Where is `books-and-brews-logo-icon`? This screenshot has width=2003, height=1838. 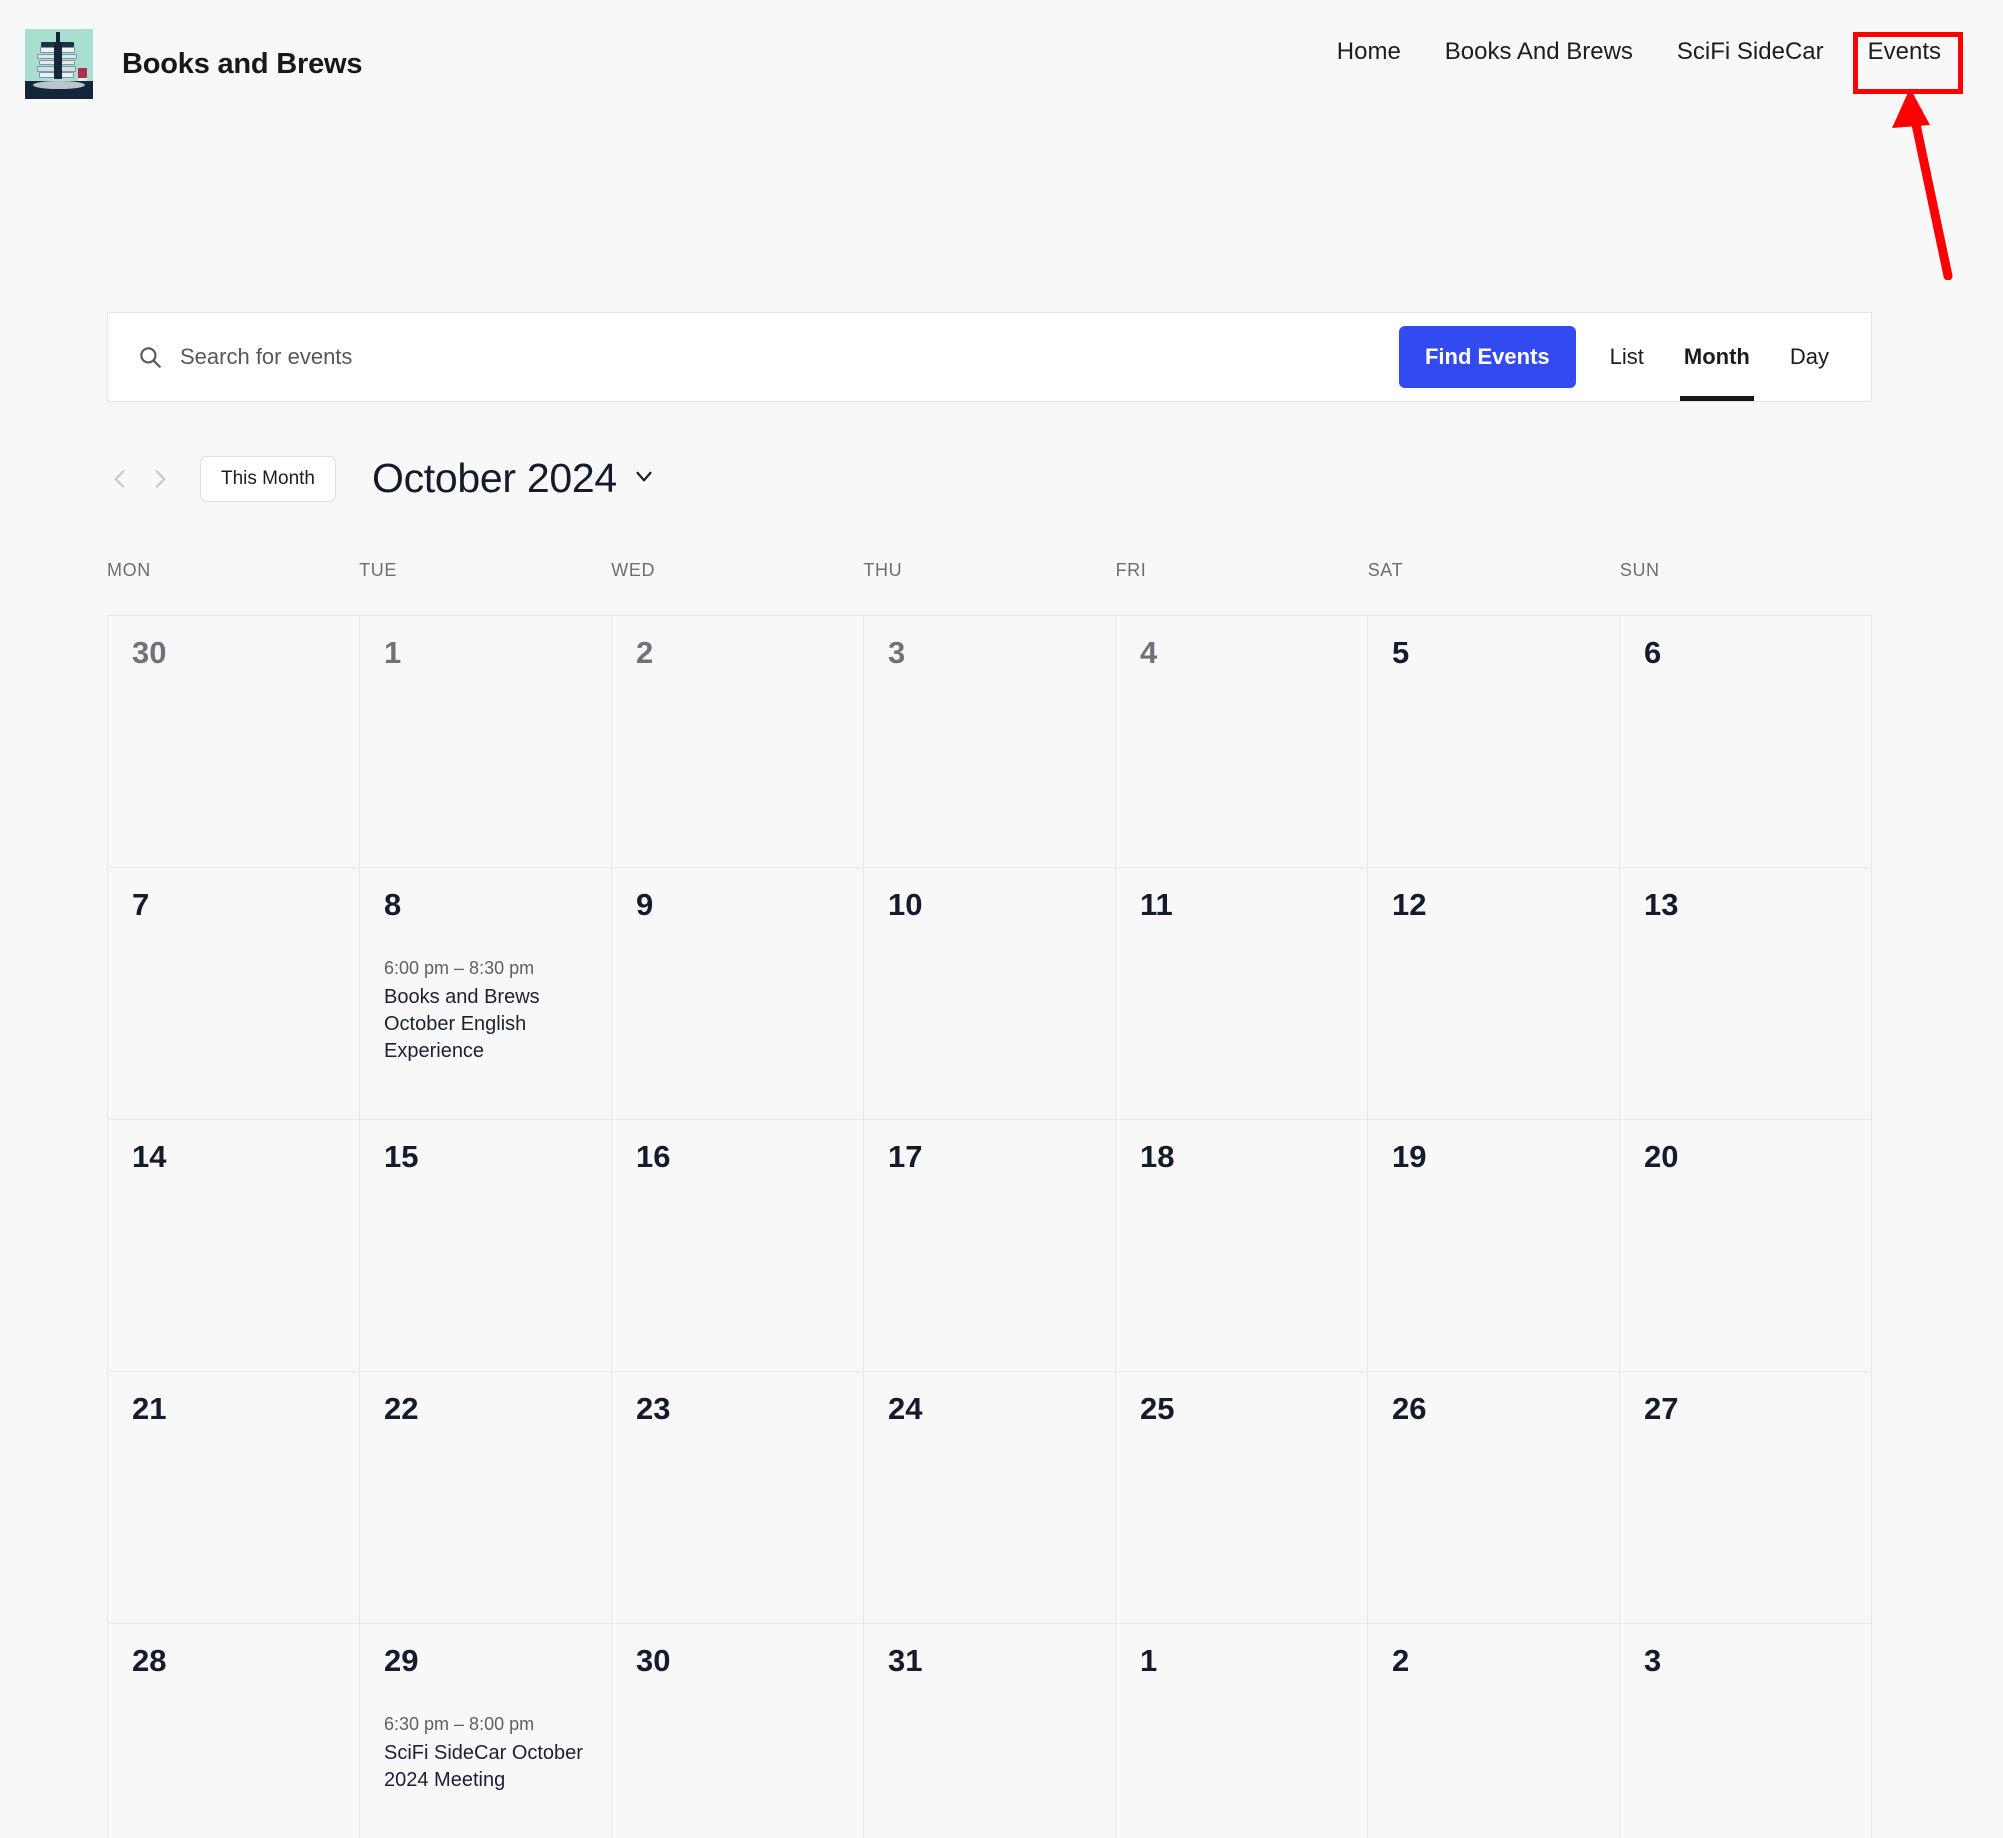 books-and-brews-logo-icon is located at coordinates (59, 64).